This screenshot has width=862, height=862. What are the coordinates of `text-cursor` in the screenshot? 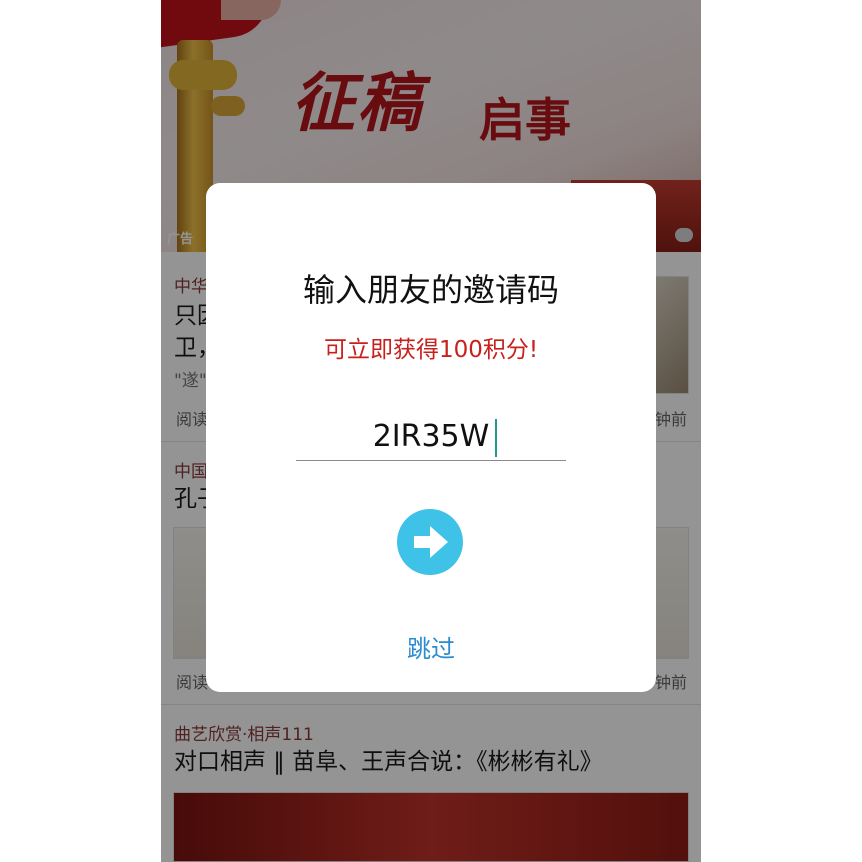 It's located at (496, 438).